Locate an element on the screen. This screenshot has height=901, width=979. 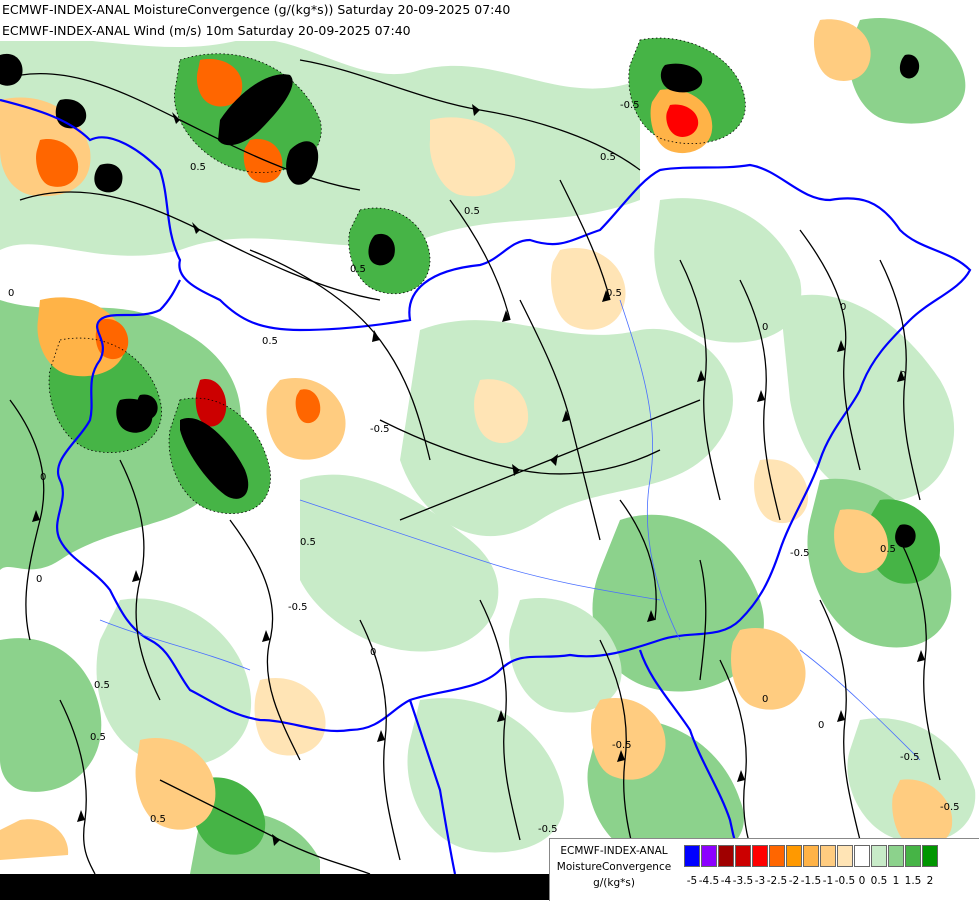
legend-tick-label: 0 is located at coordinates (862, 881).